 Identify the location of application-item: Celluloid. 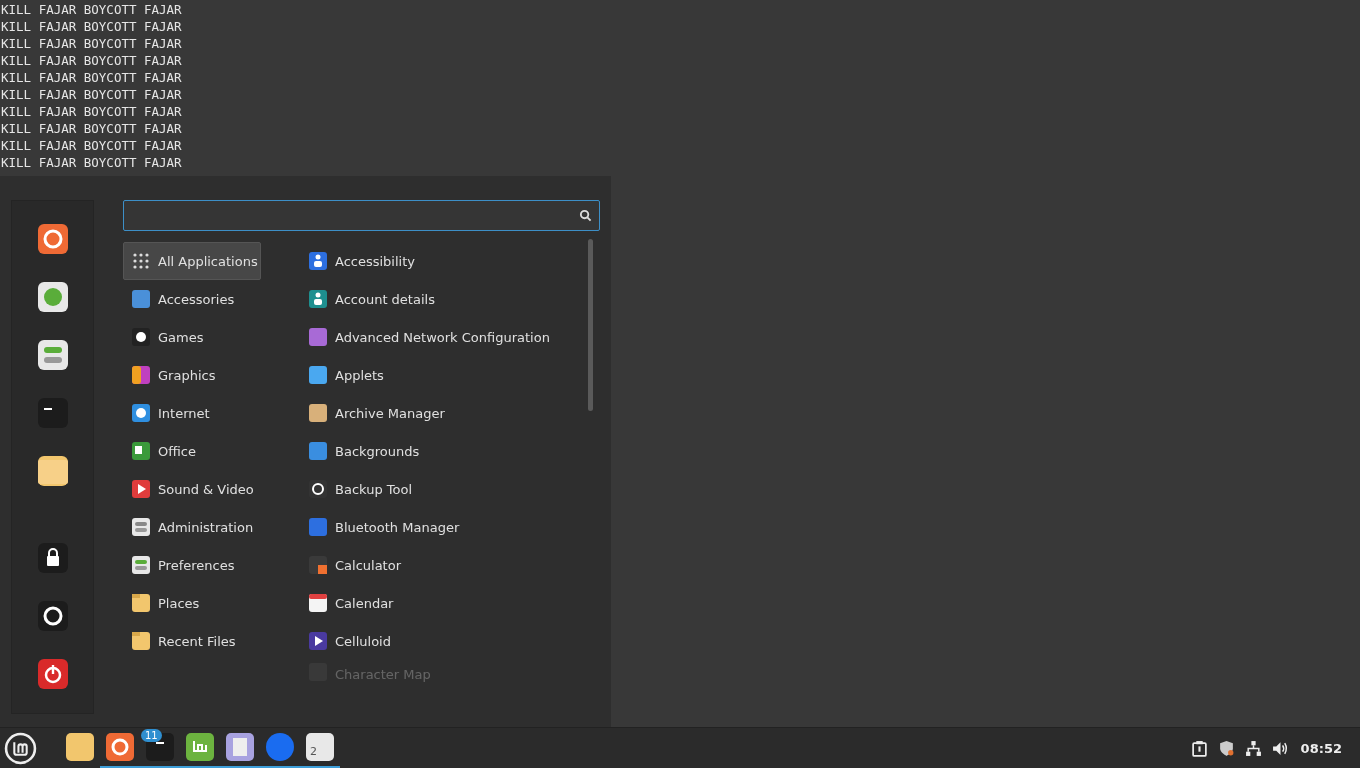
(450, 641).